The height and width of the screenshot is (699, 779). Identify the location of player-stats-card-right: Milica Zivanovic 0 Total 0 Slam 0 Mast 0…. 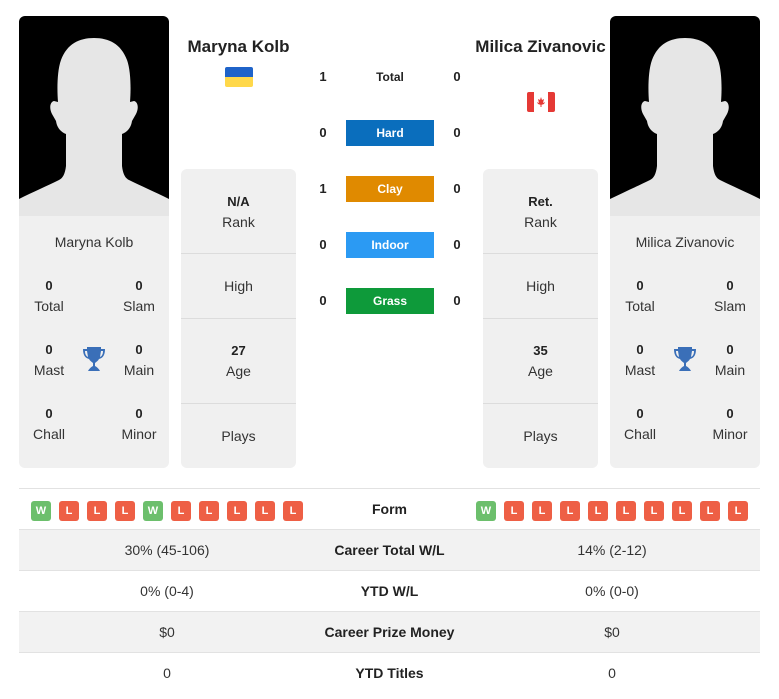
(685, 342).